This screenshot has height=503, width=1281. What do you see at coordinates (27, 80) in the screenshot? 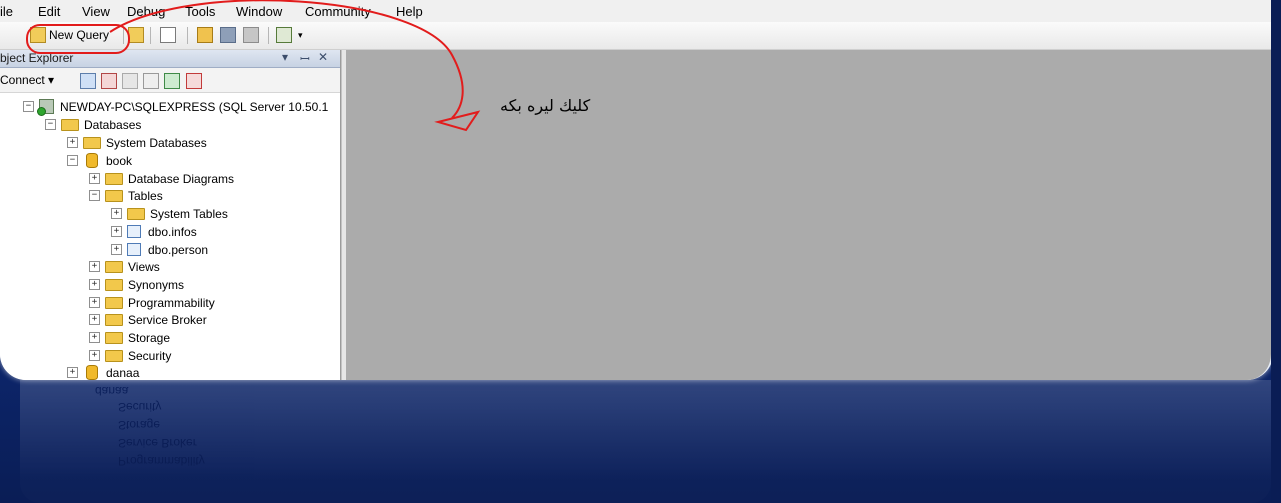
I see `connect-button: Connect ▾` at bounding box center [27, 80].